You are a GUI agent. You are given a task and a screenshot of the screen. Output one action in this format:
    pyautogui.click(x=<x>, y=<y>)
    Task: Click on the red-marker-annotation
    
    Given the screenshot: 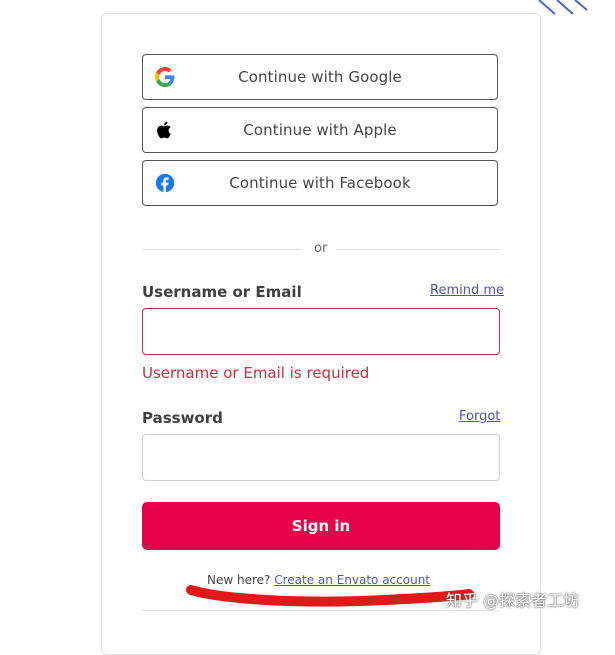 What is the action you would take?
    pyautogui.click(x=330, y=596)
    